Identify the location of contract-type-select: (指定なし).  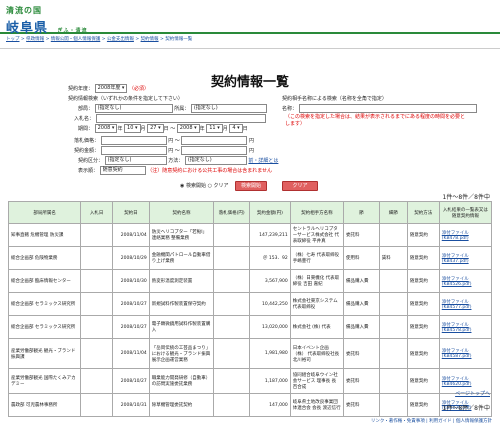
(135, 160).